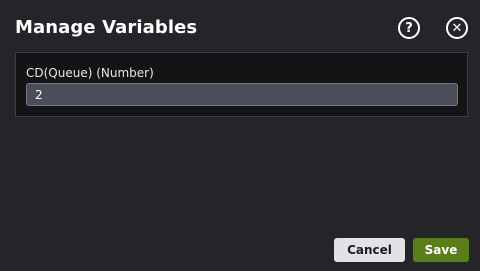 The height and width of the screenshot is (271, 480). What do you see at coordinates (106, 27) in the screenshot?
I see `dialog-title: Manage Variables` at bounding box center [106, 27].